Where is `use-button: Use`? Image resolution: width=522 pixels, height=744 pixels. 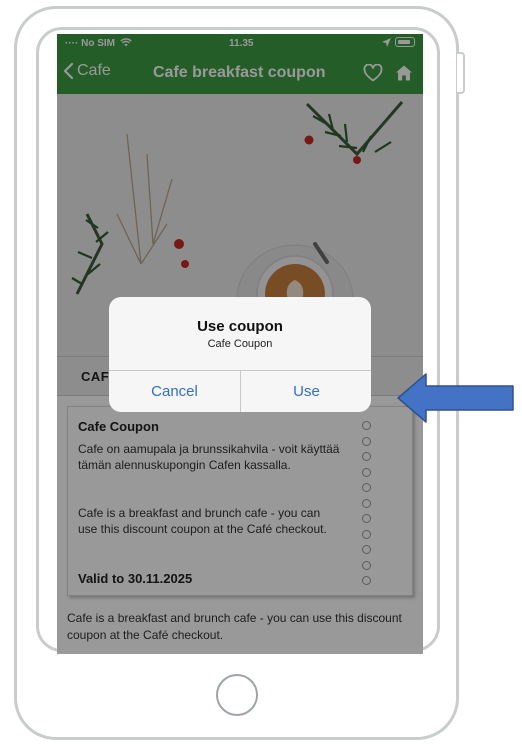 use-button: Use is located at coordinates (306, 391).